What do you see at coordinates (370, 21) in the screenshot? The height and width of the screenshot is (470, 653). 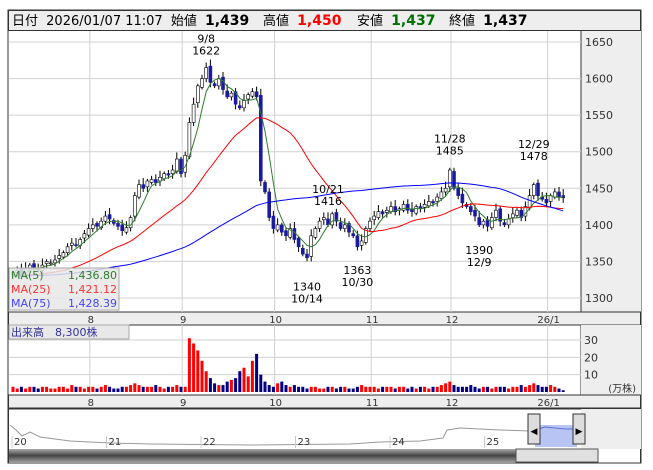 I see `low-label: 安値` at bounding box center [370, 21].